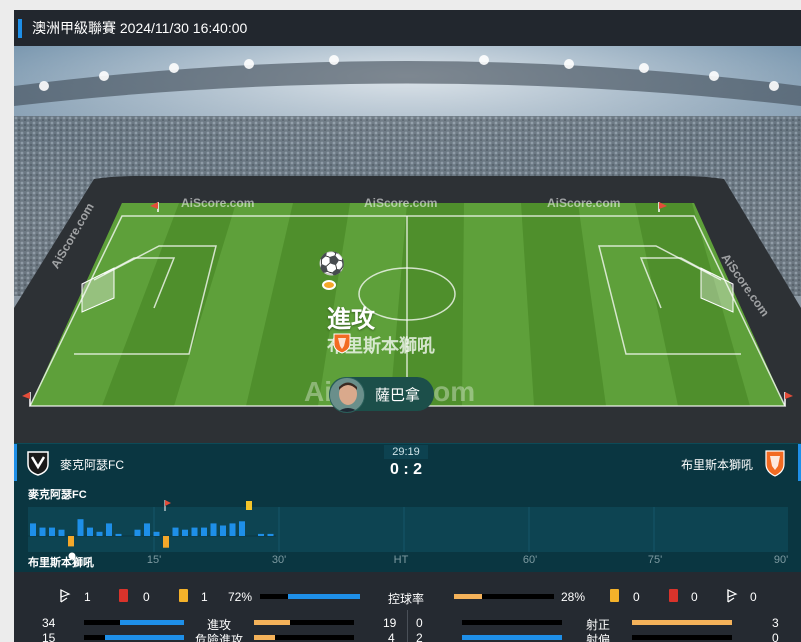 The width and height of the screenshot is (801, 642). Describe the element at coordinates (92, 465) in the screenshot. I see `home-team-name: 麥克阿瑟FC` at that location.